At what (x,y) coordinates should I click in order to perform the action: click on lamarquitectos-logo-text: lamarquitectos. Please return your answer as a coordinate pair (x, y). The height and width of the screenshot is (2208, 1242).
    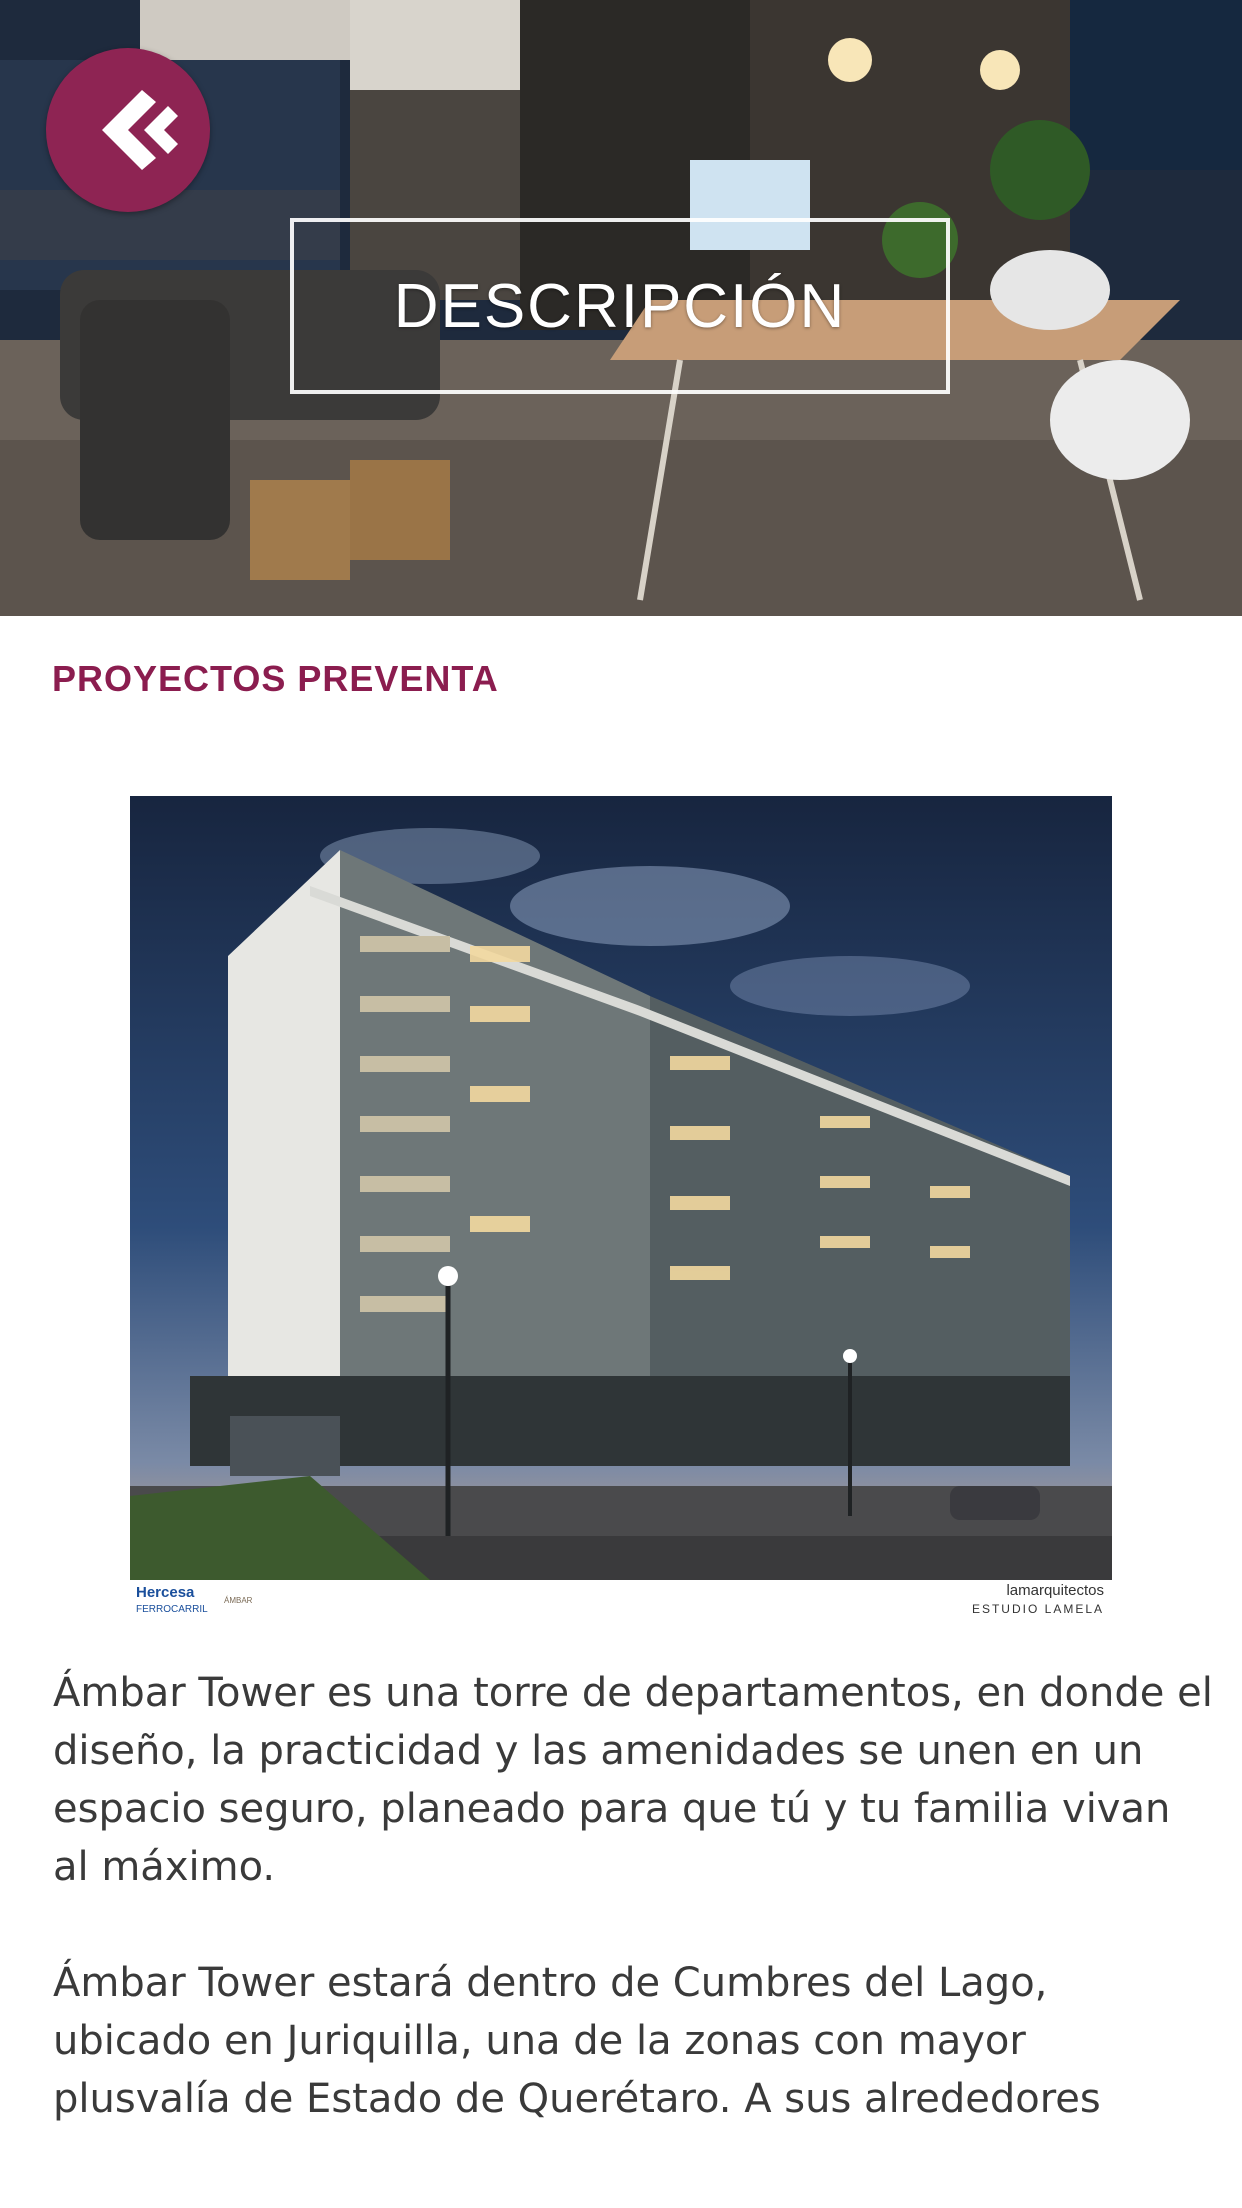
    Looking at the image, I should click on (1055, 1590).